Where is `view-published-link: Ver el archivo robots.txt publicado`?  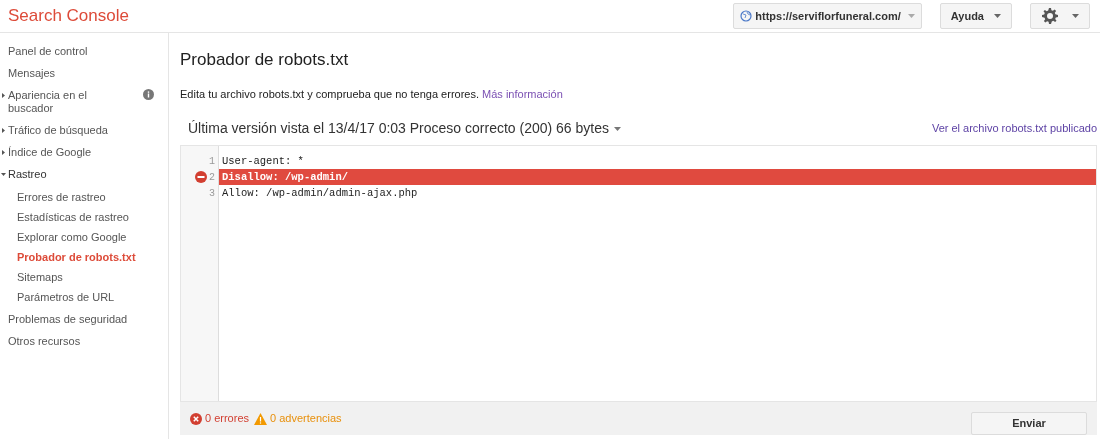
view-published-link: Ver el archivo robots.txt publicado is located at coordinates (1014, 128).